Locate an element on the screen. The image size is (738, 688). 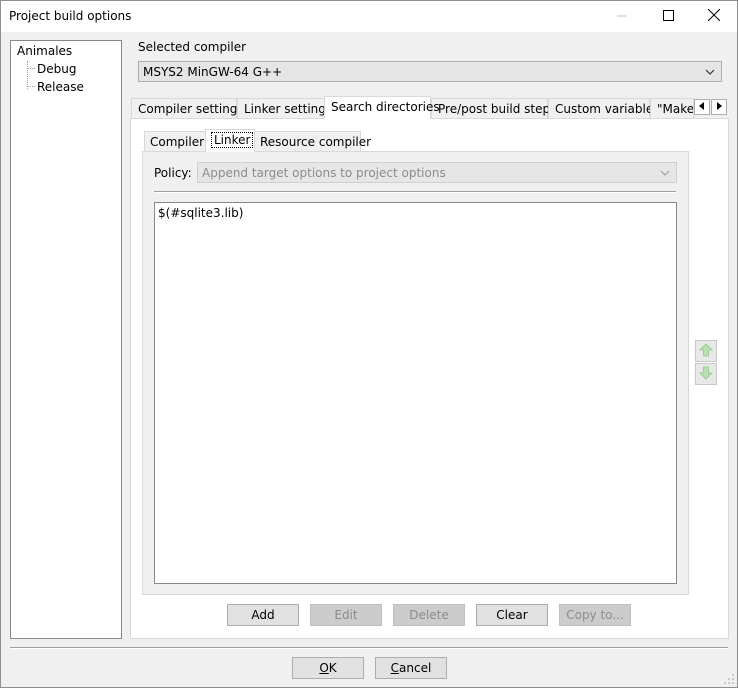
subtab-linker: Linker is located at coordinates (230, 140).